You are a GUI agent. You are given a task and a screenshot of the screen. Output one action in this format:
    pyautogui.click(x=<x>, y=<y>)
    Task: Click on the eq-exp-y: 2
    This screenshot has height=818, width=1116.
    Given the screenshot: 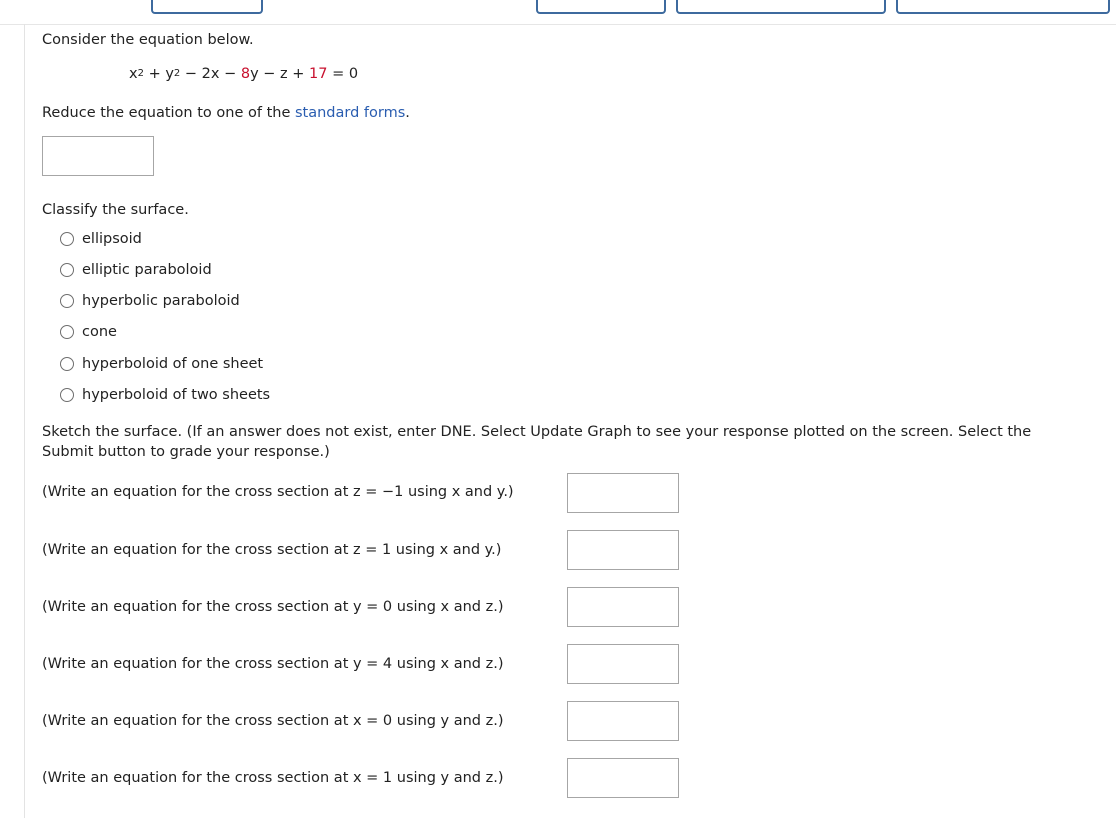 What is the action you would take?
    pyautogui.click(x=177, y=73)
    